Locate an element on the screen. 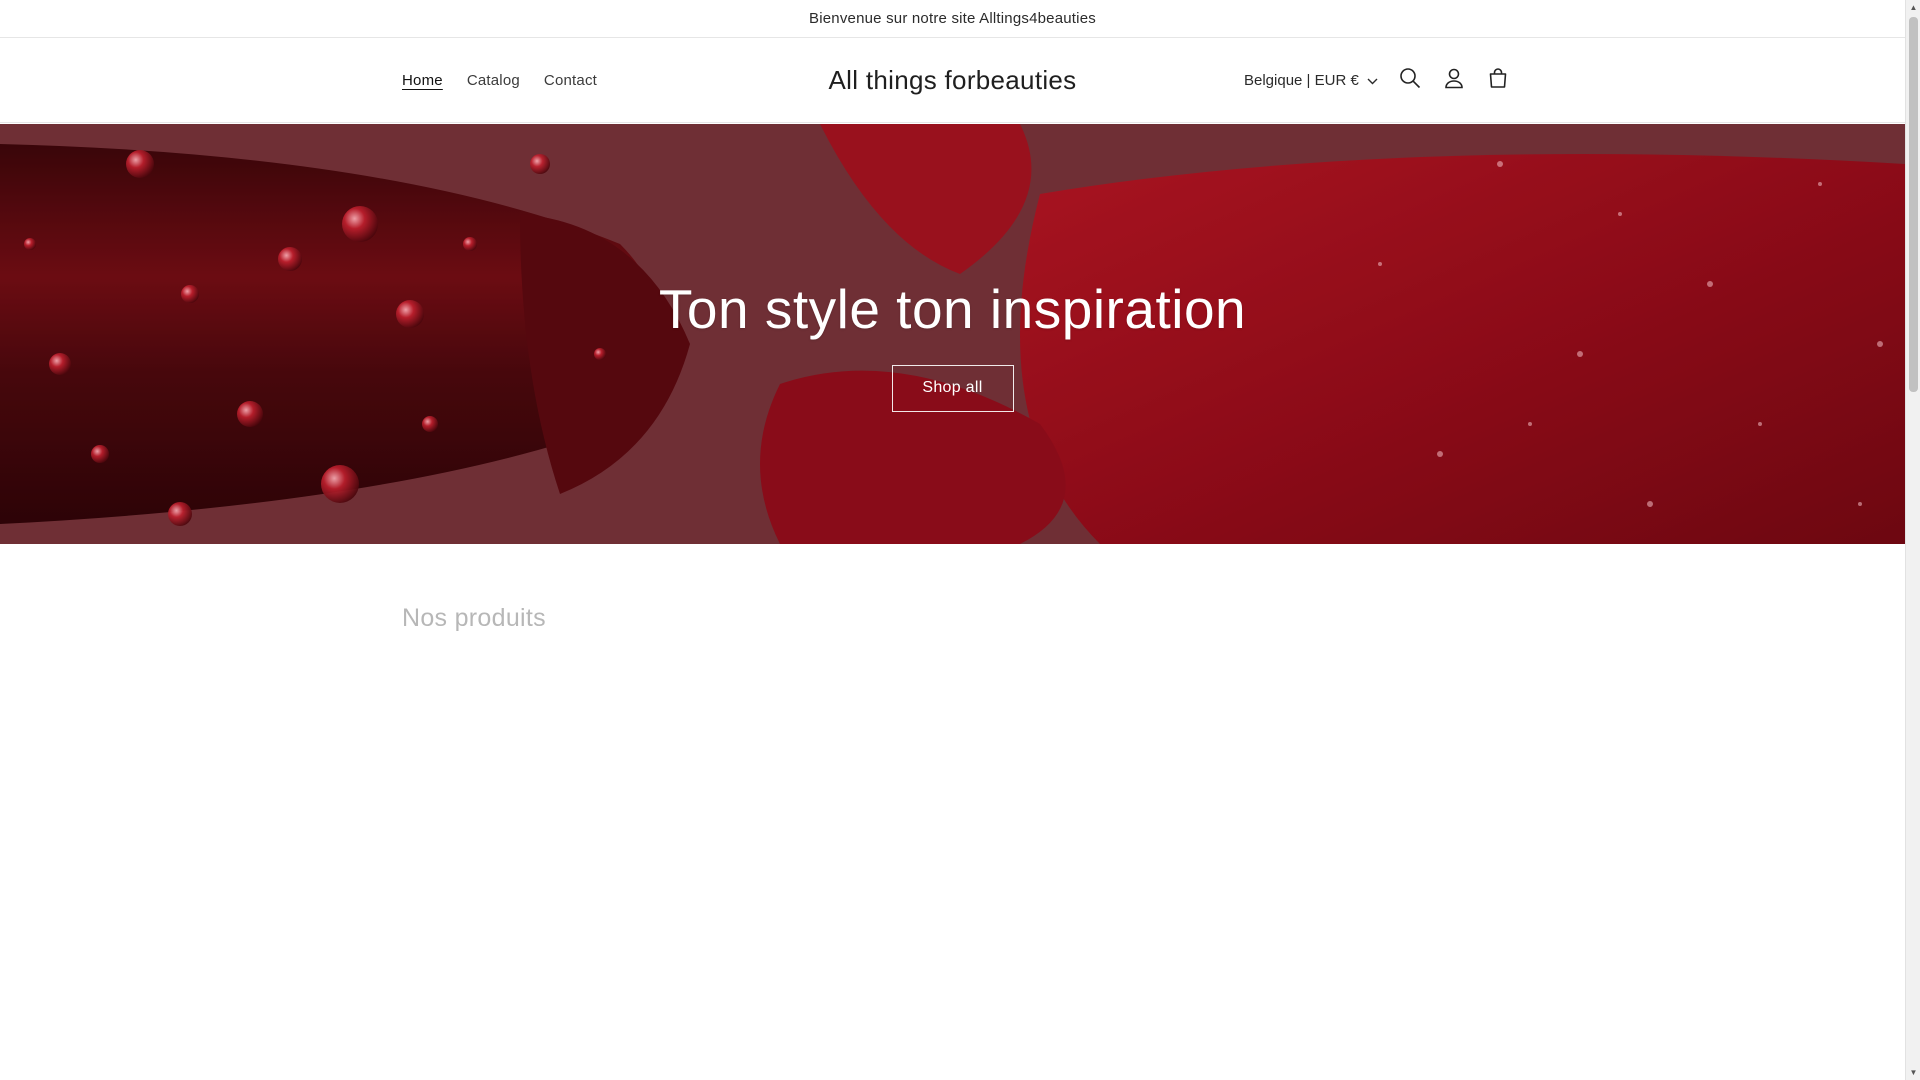 The image size is (1920, 1080). nav-home: Home is located at coordinates (422, 80).